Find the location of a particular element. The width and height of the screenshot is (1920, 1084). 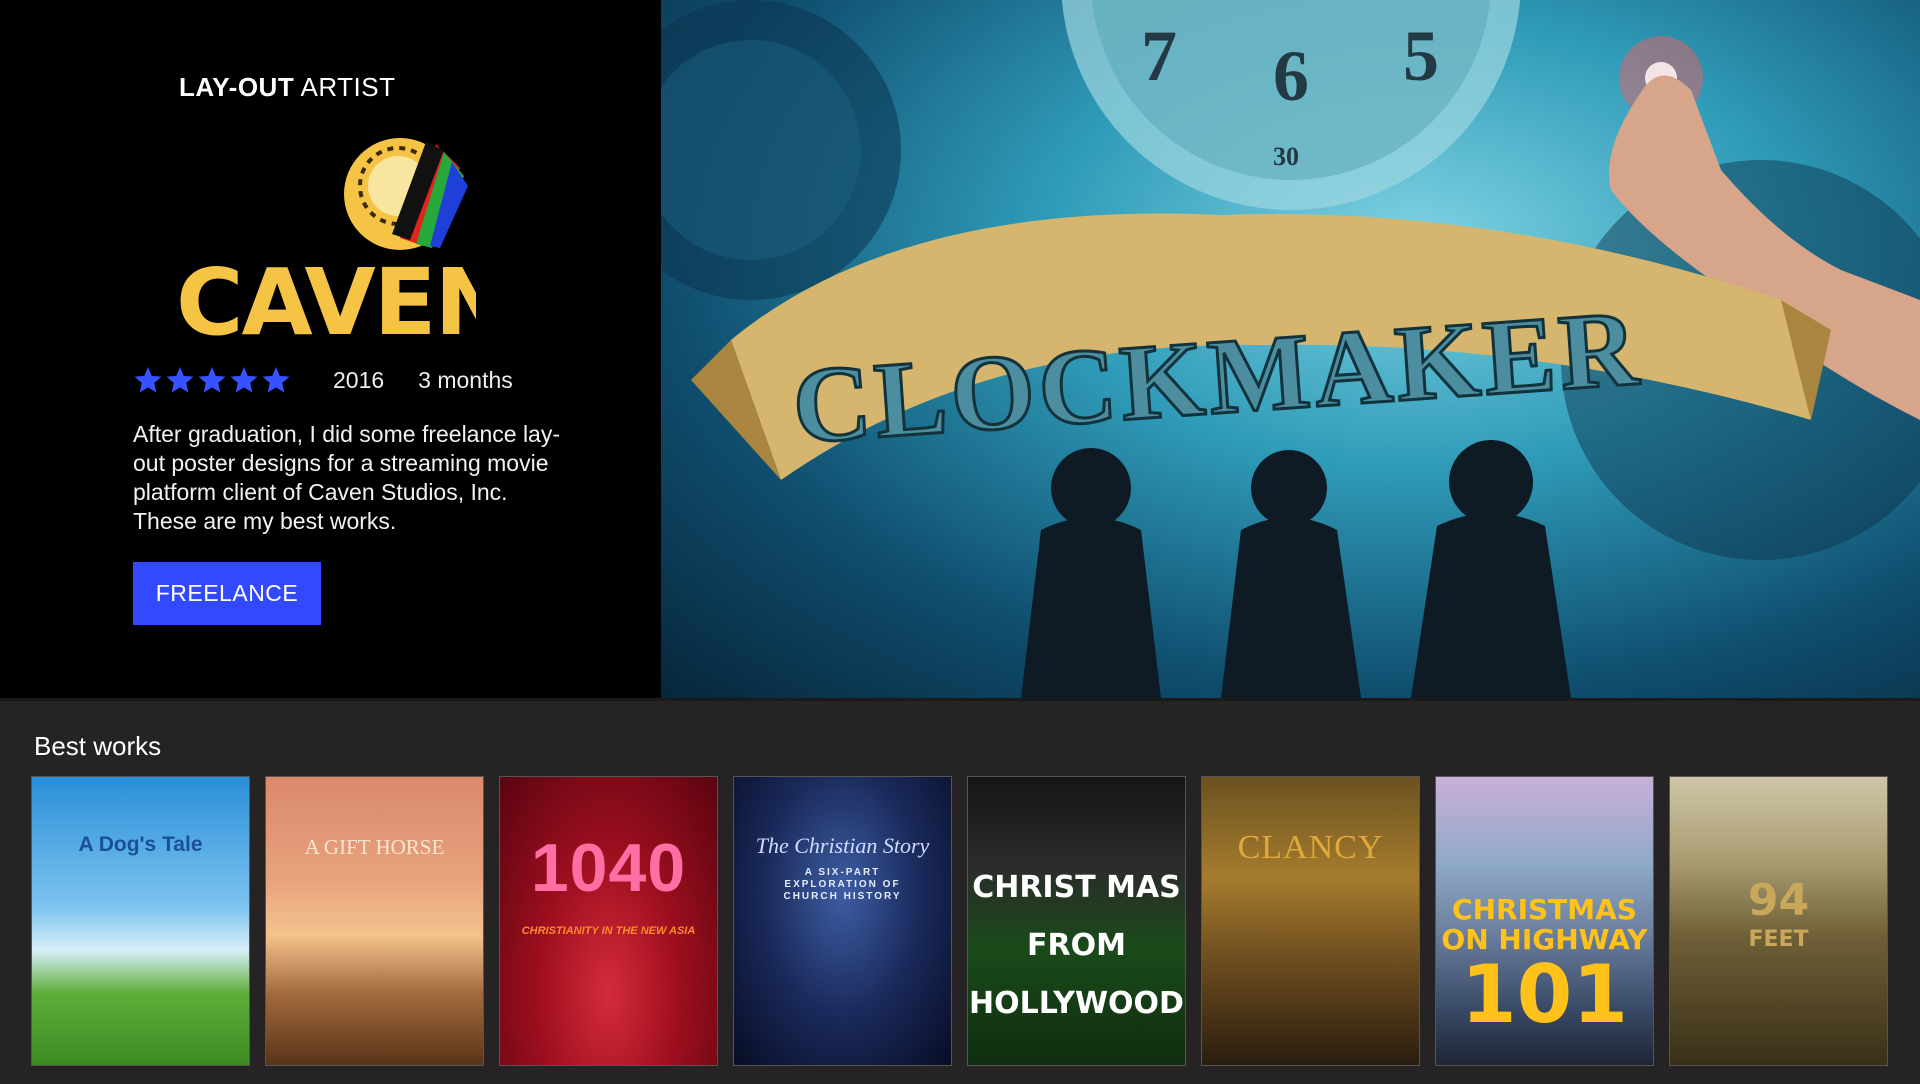

clock-number-7: 7 is located at coordinates (1159, 56).